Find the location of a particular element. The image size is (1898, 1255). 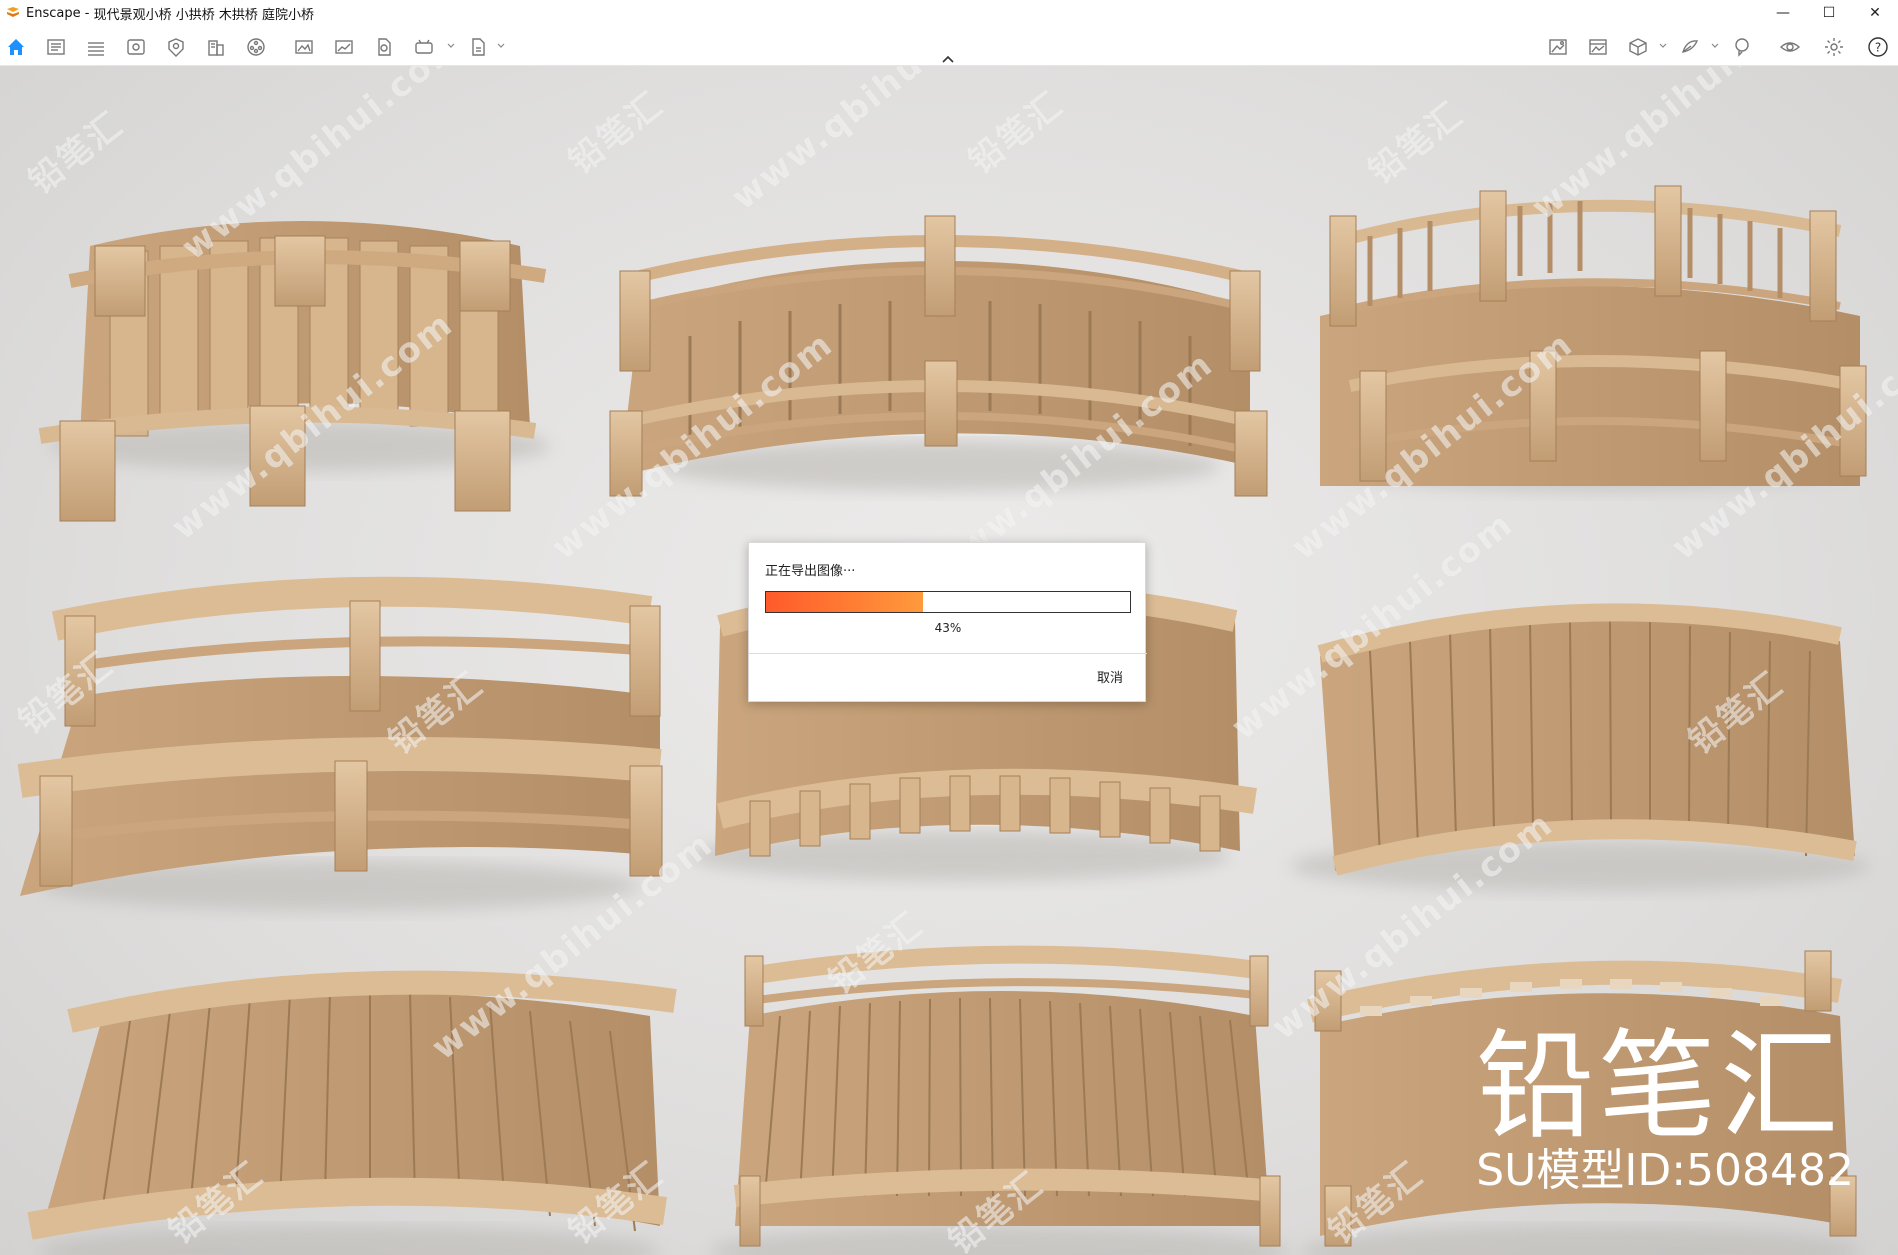

cube-view-button is located at coordinates (1638, 47).